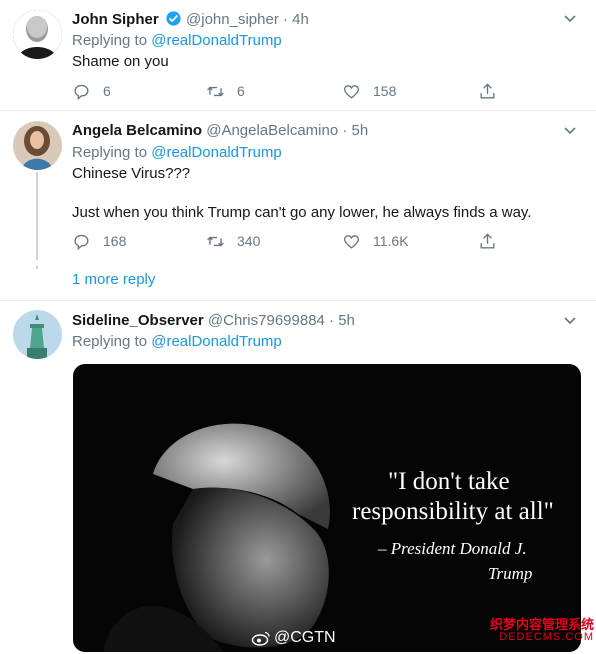 The width and height of the screenshot is (596, 654). What do you see at coordinates (37, 216) in the screenshot?
I see `thread-line` at bounding box center [37, 216].